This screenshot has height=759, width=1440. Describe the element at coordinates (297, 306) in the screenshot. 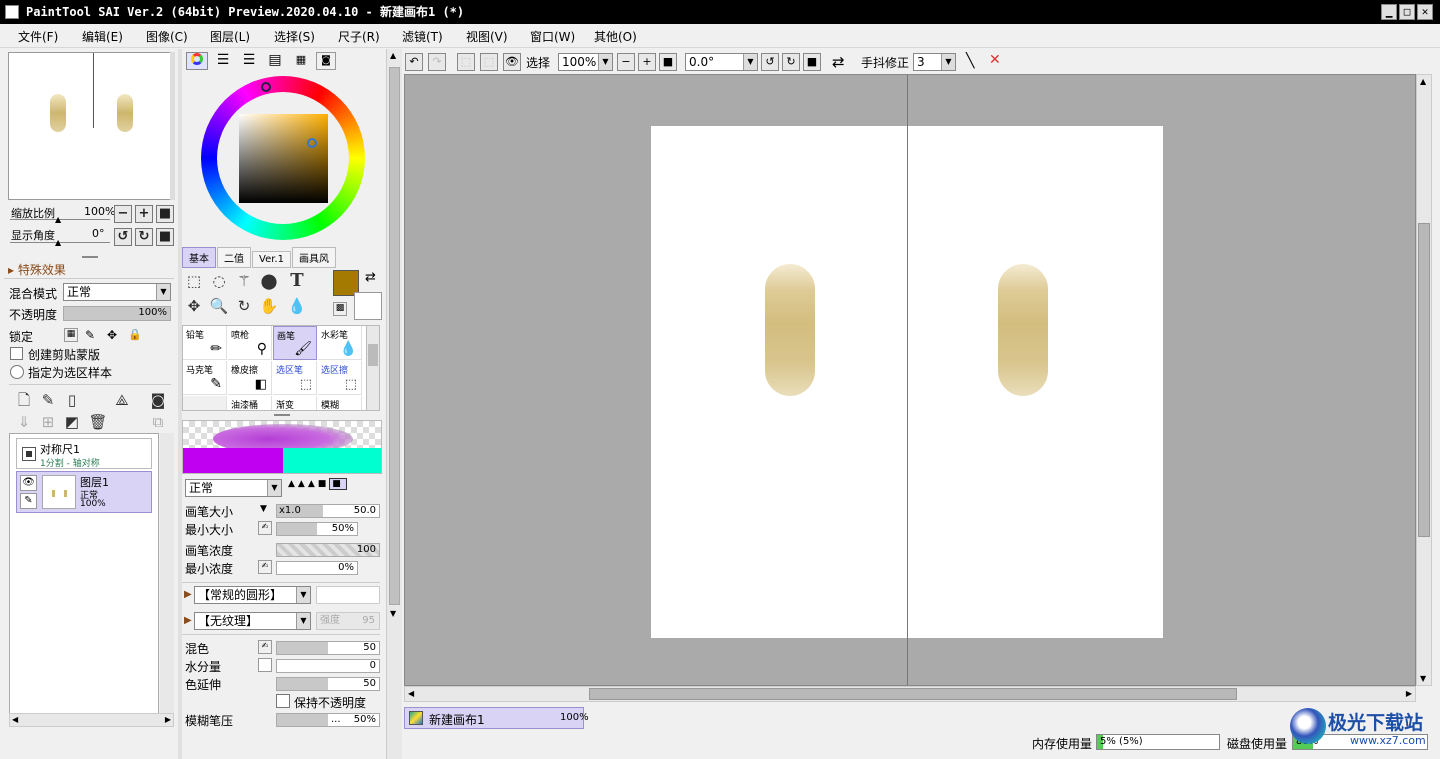

I see `eyedropper-icon: 💧` at that location.